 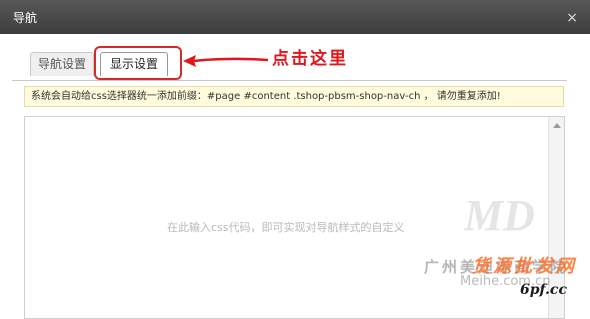 What do you see at coordinates (556, 217) in the screenshot?
I see `editor-scrollbar` at bounding box center [556, 217].